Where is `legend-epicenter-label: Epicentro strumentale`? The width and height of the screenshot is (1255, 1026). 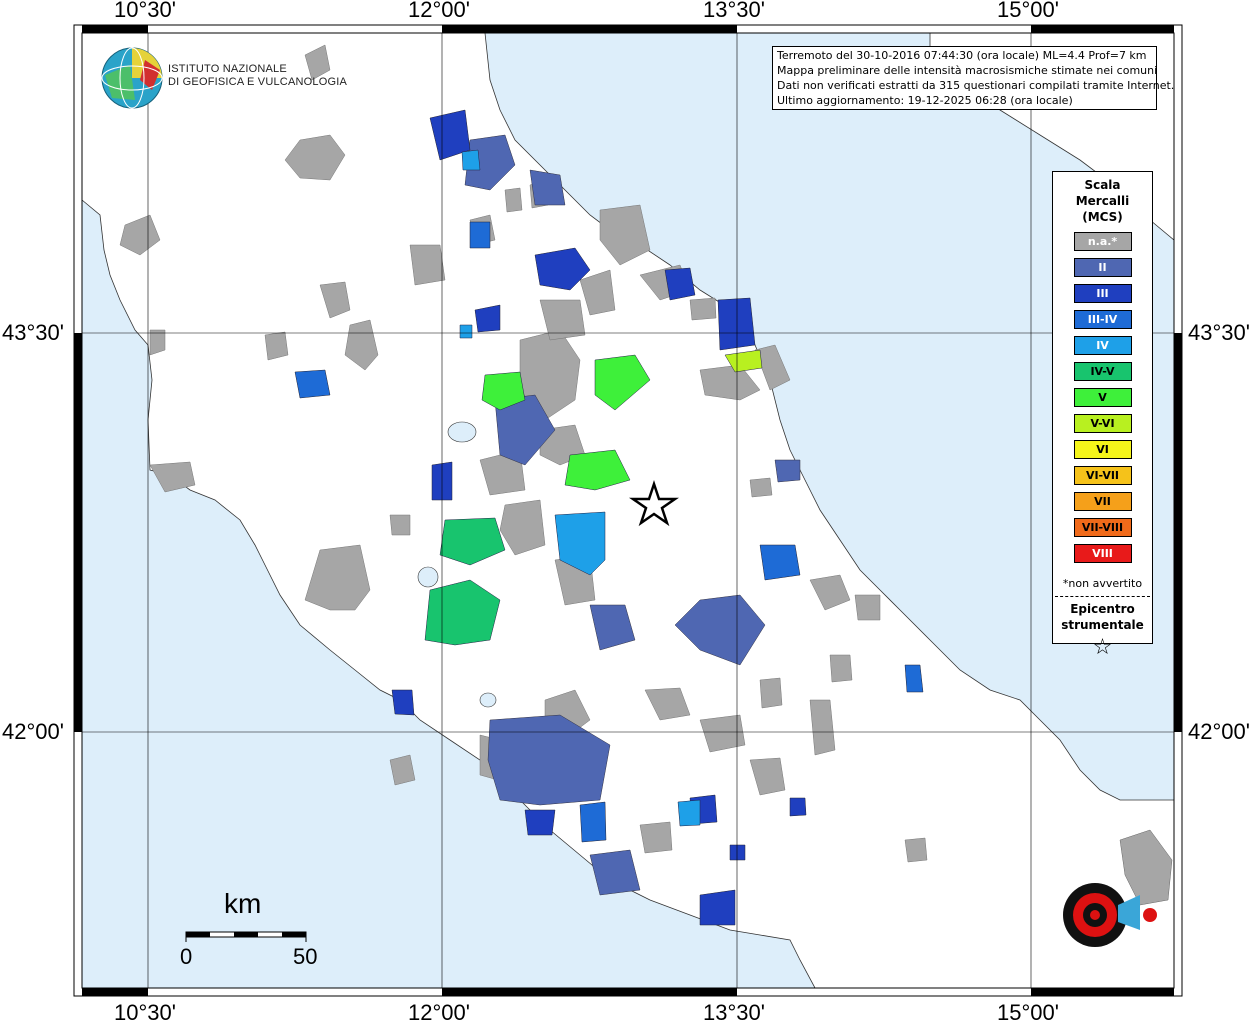
legend-epicenter-label: Epicentro strumentale is located at coordinates (1102, 617).